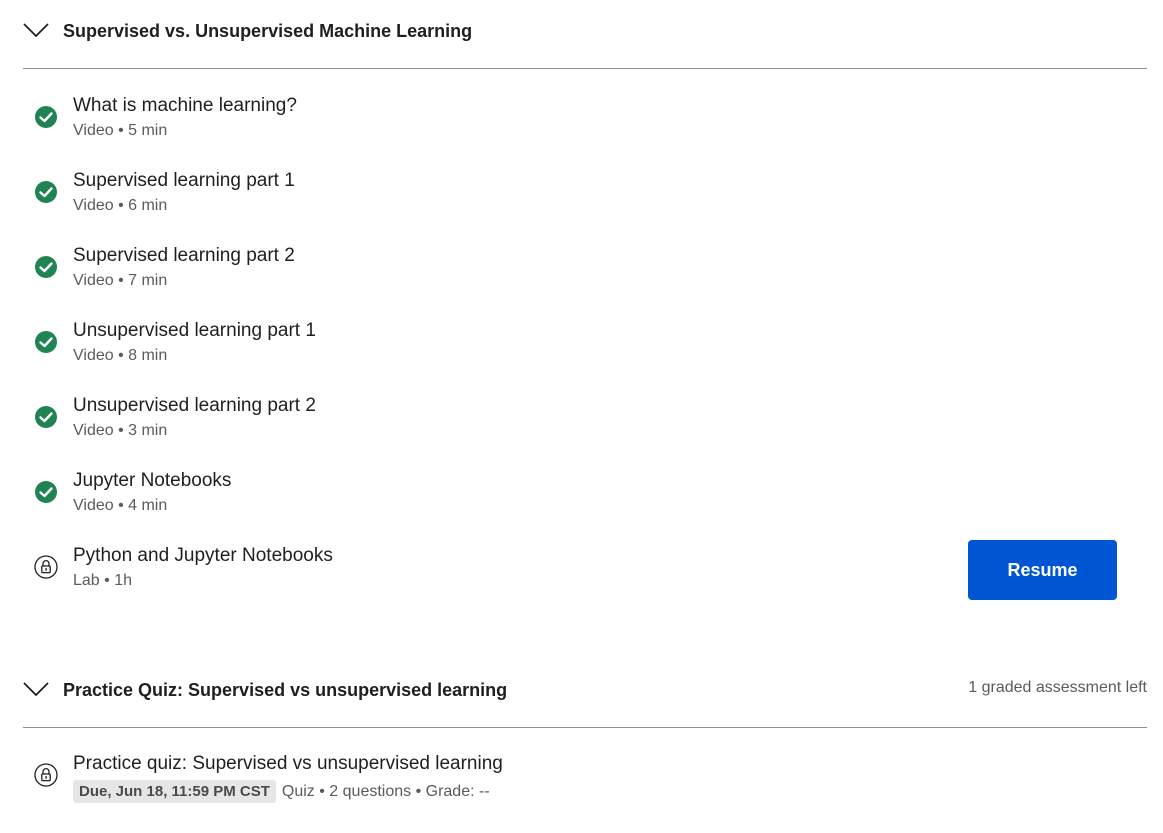 Image resolution: width=1163 pixels, height=833 pixels. Describe the element at coordinates (120, 130) in the screenshot. I see `item-meta: Video • 5 min` at that location.